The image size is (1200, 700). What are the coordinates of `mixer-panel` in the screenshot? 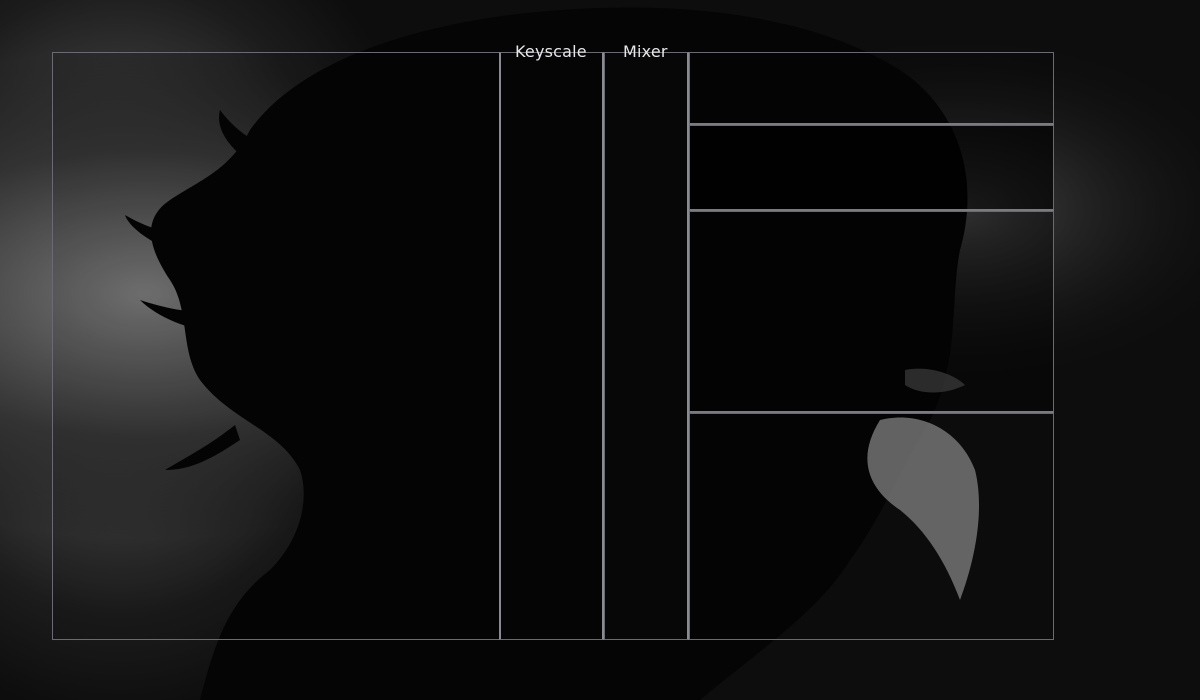 It's located at (646, 346).